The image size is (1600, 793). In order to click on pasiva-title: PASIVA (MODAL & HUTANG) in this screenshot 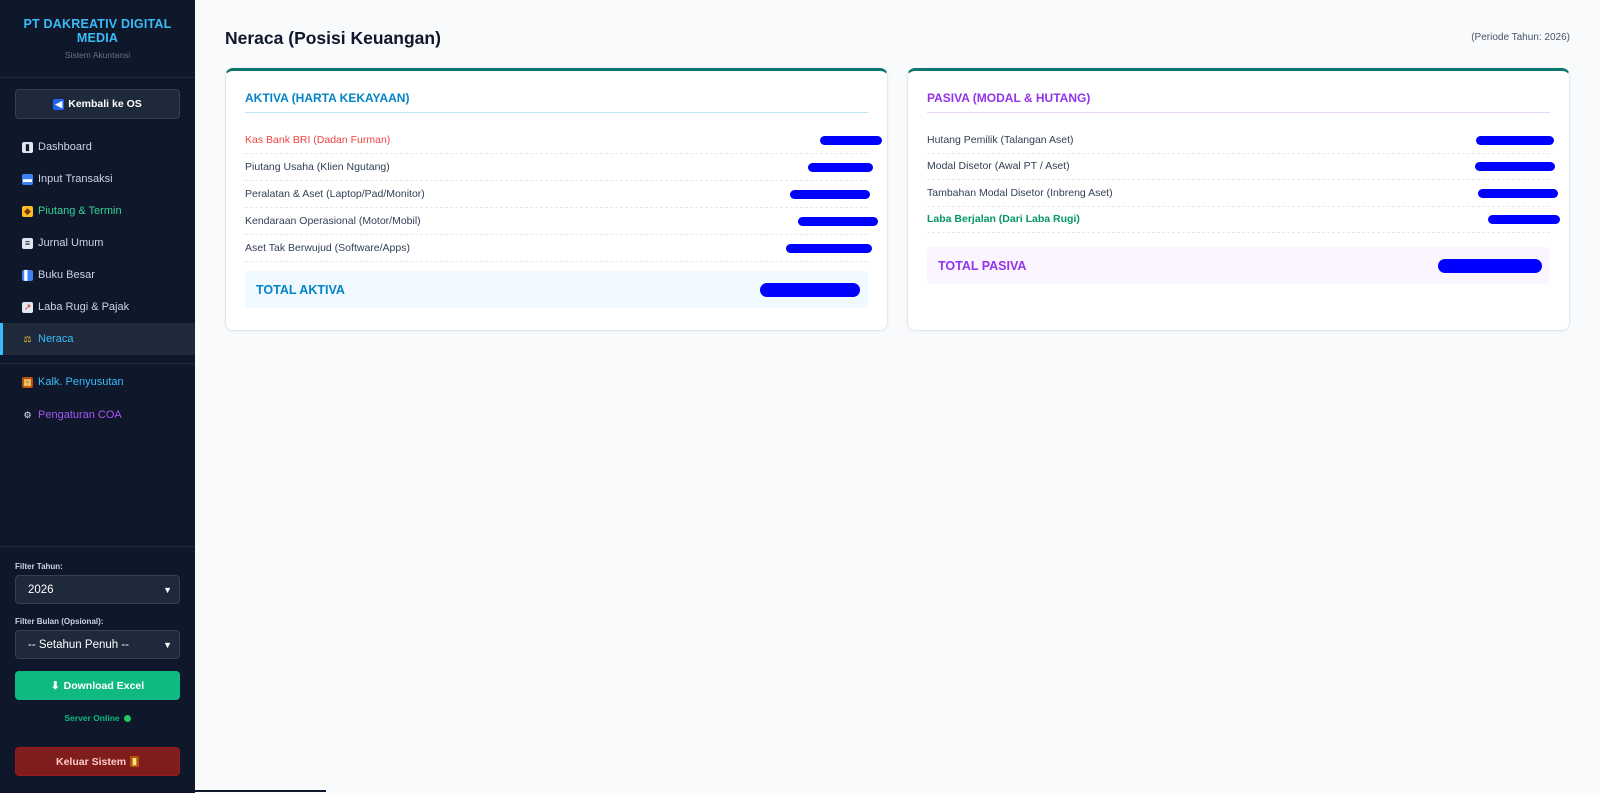, I will do `click(1238, 102)`.